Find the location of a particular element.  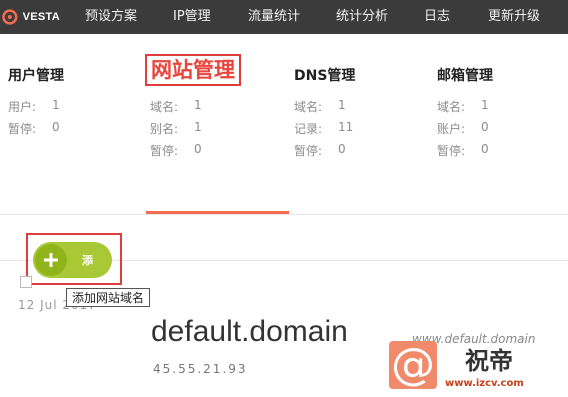

plus-icon is located at coordinates (51, 260).